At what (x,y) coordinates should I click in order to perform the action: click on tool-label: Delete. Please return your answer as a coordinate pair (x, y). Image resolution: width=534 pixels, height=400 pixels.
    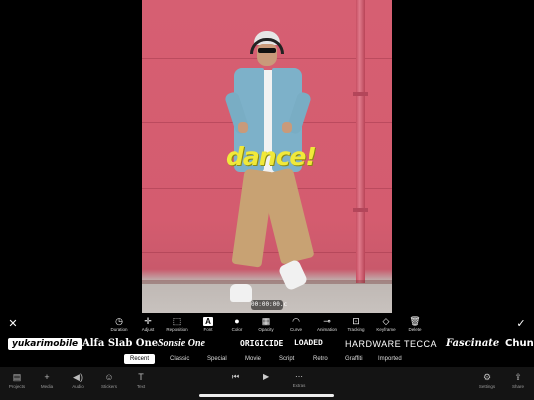
    Looking at the image, I should click on (415, 329).